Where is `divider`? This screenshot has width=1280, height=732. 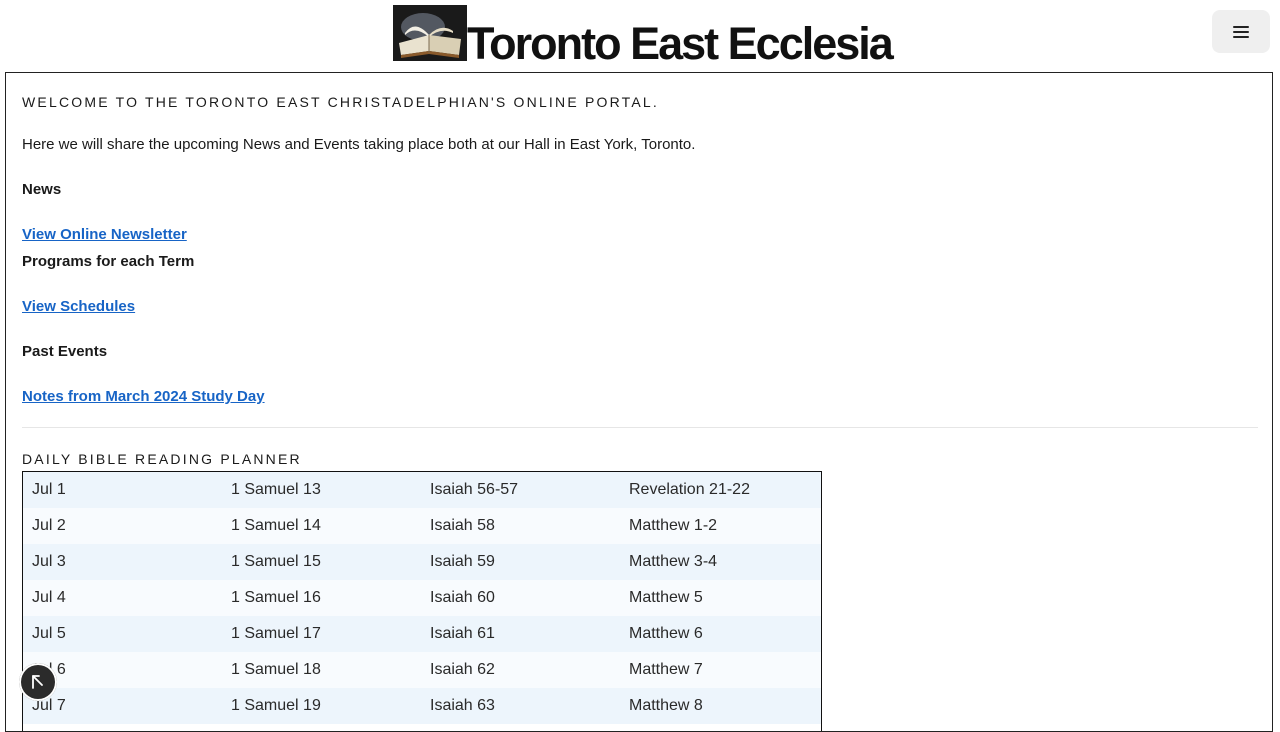
divider is located at coordinates (640, 427).